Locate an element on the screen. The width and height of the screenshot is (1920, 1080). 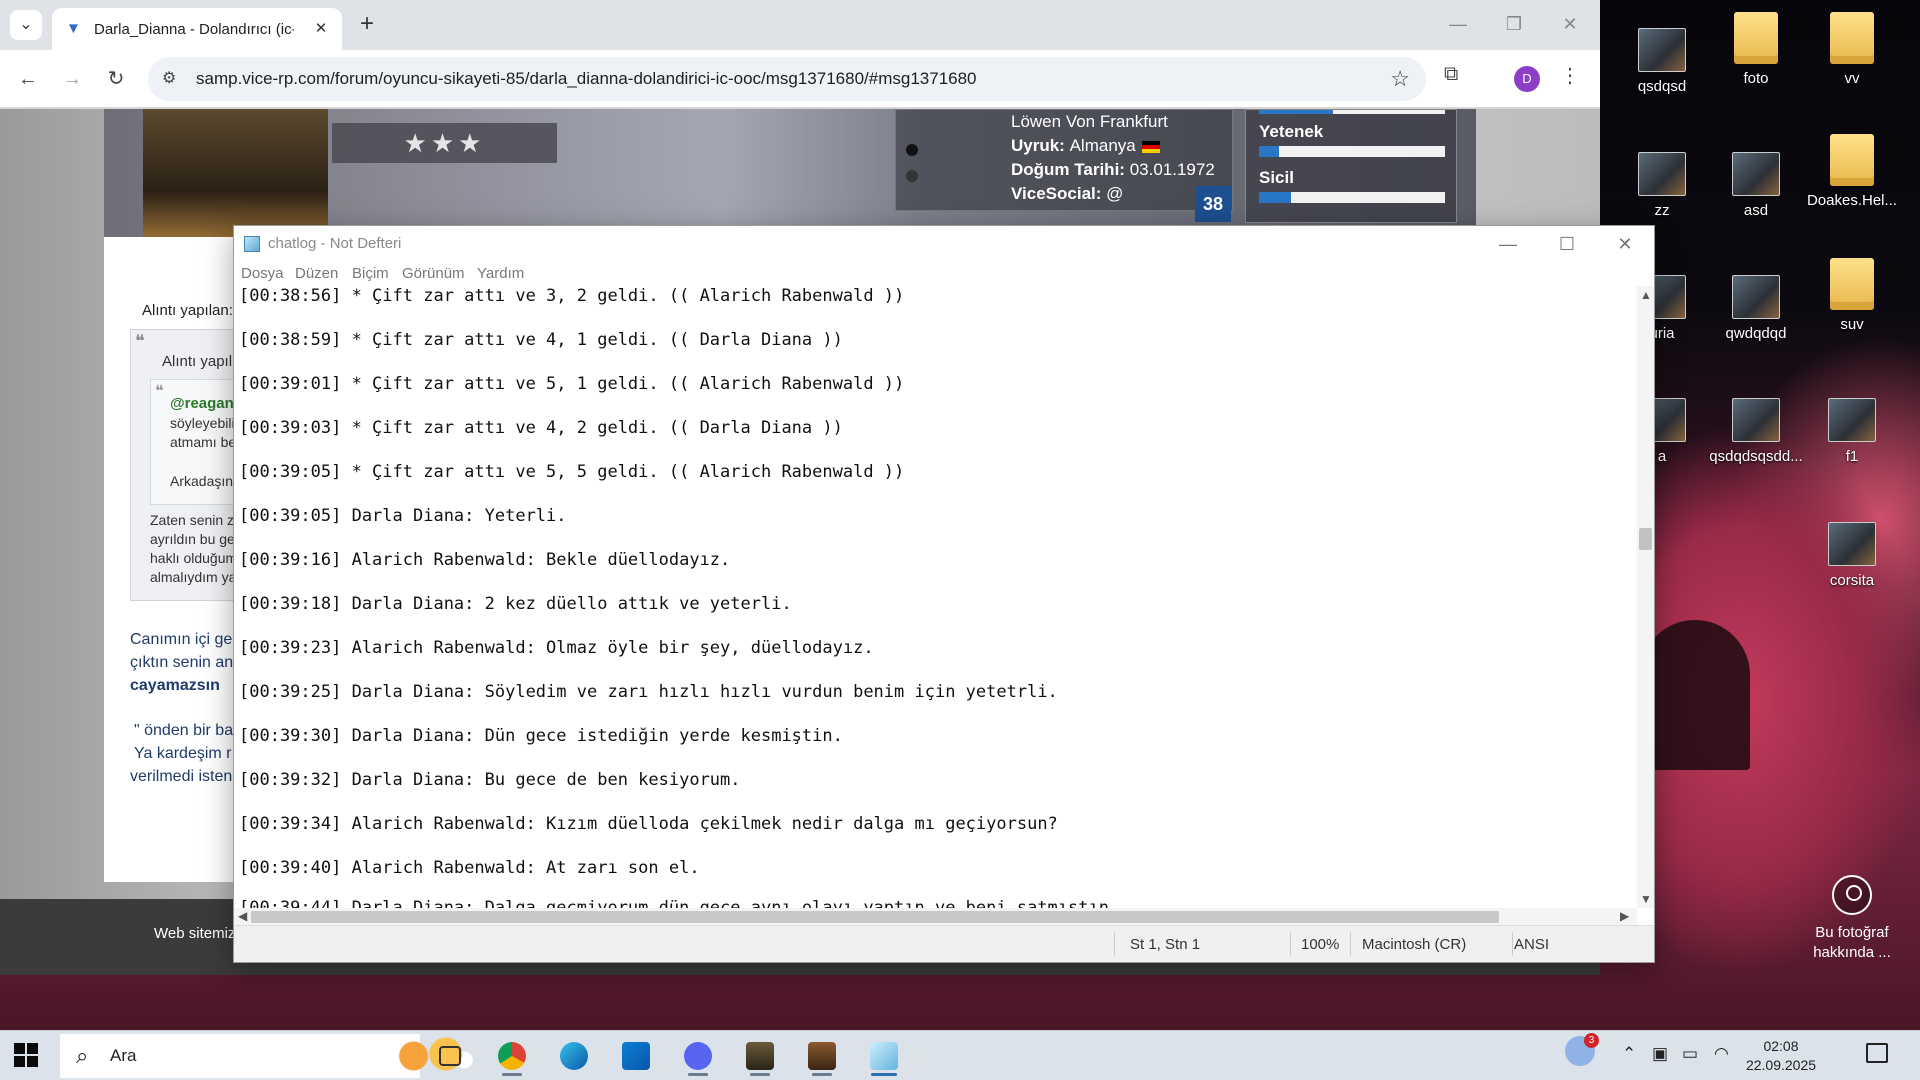
horizontal-scrollbar: ◀ ▶ is located at coordinates (935, 916).